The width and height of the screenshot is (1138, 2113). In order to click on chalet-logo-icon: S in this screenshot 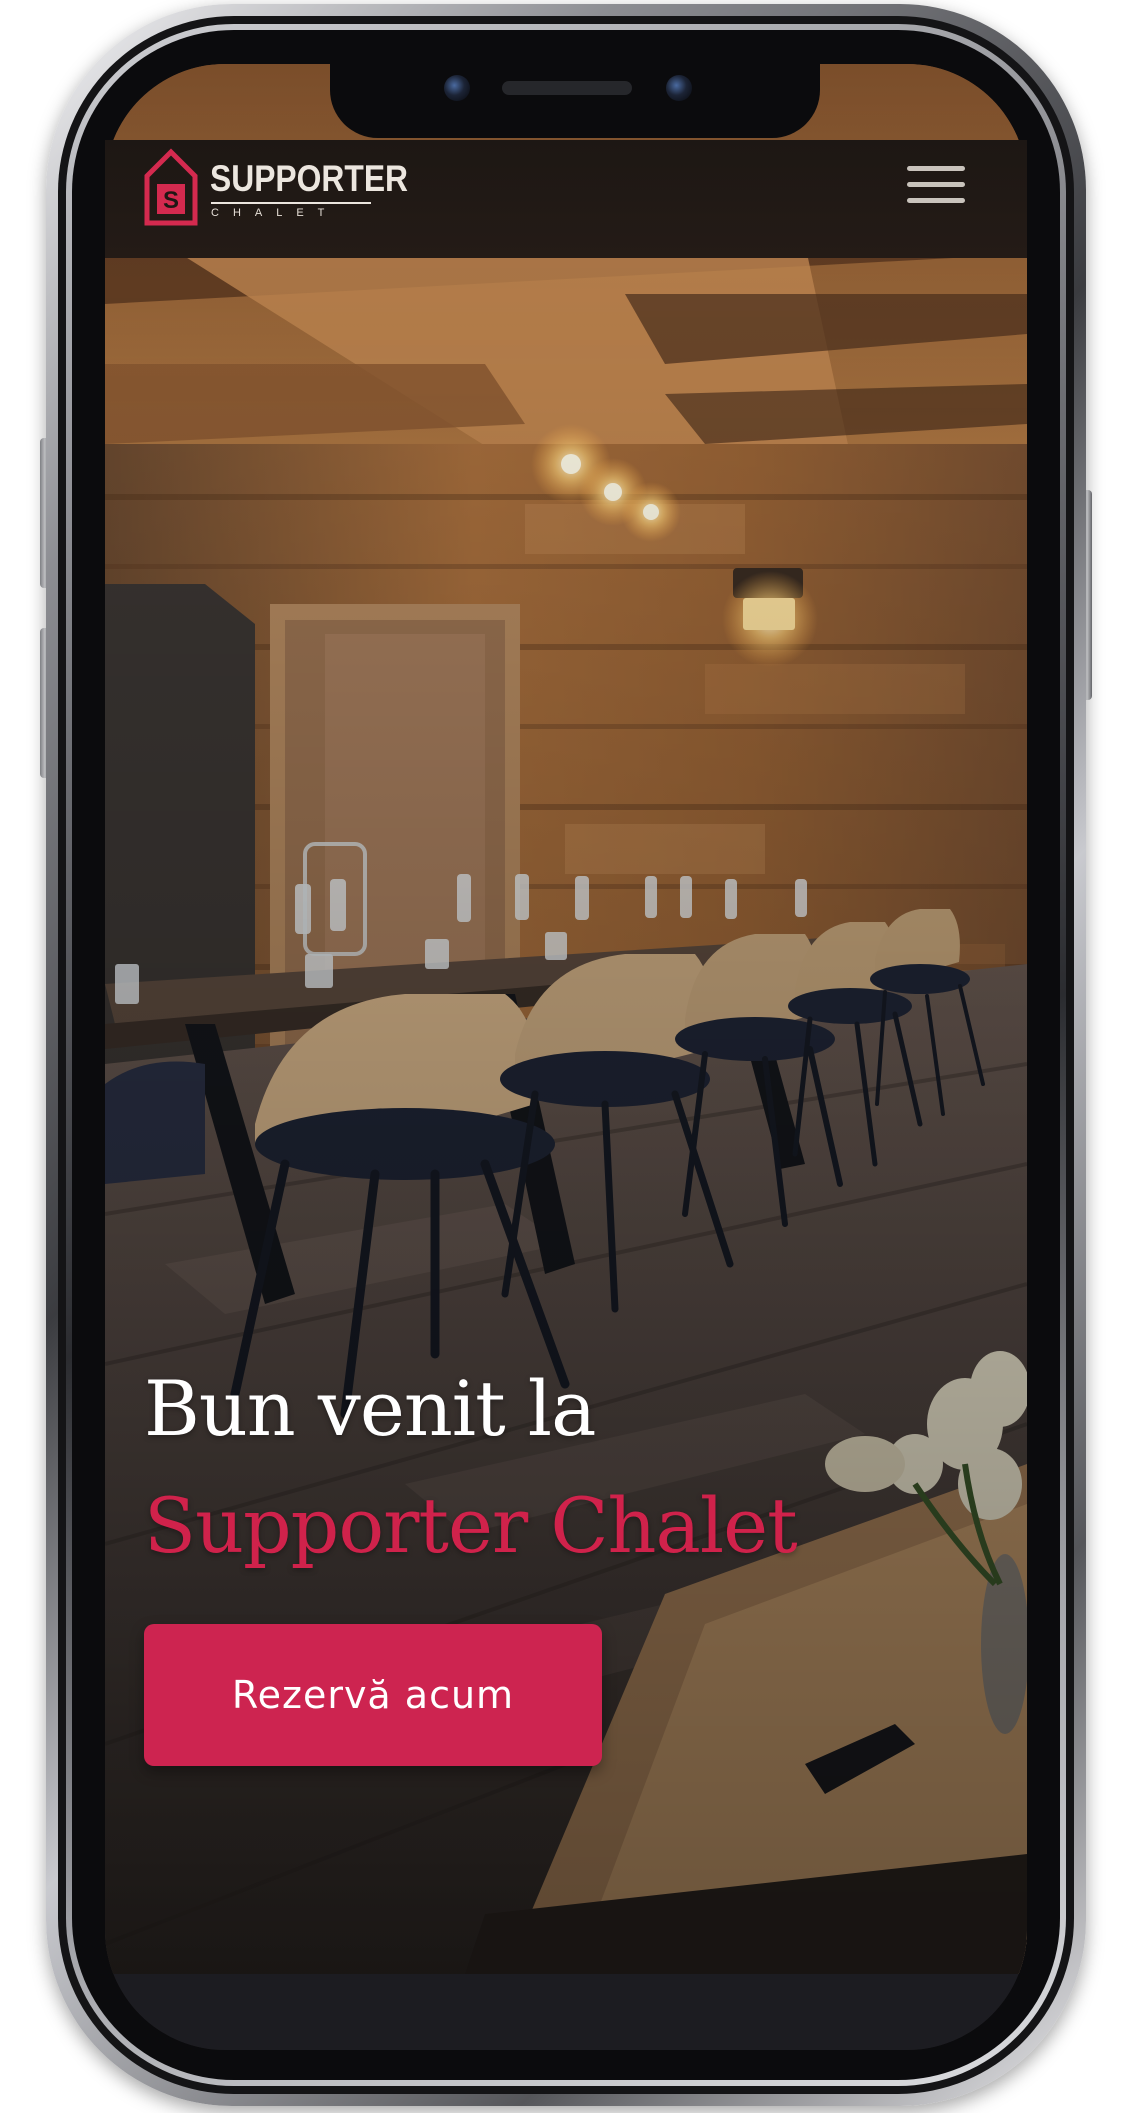, I will do `click(171, 187)`.